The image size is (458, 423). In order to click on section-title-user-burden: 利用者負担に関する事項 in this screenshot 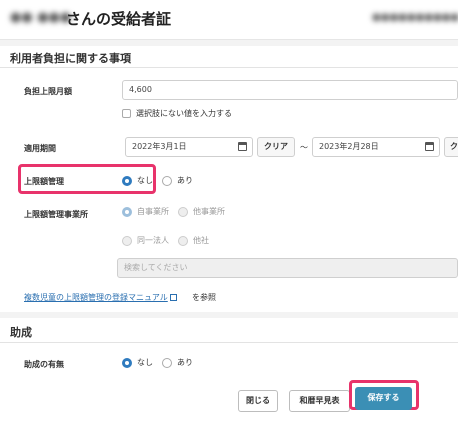, I will do `click(70, 58)`.